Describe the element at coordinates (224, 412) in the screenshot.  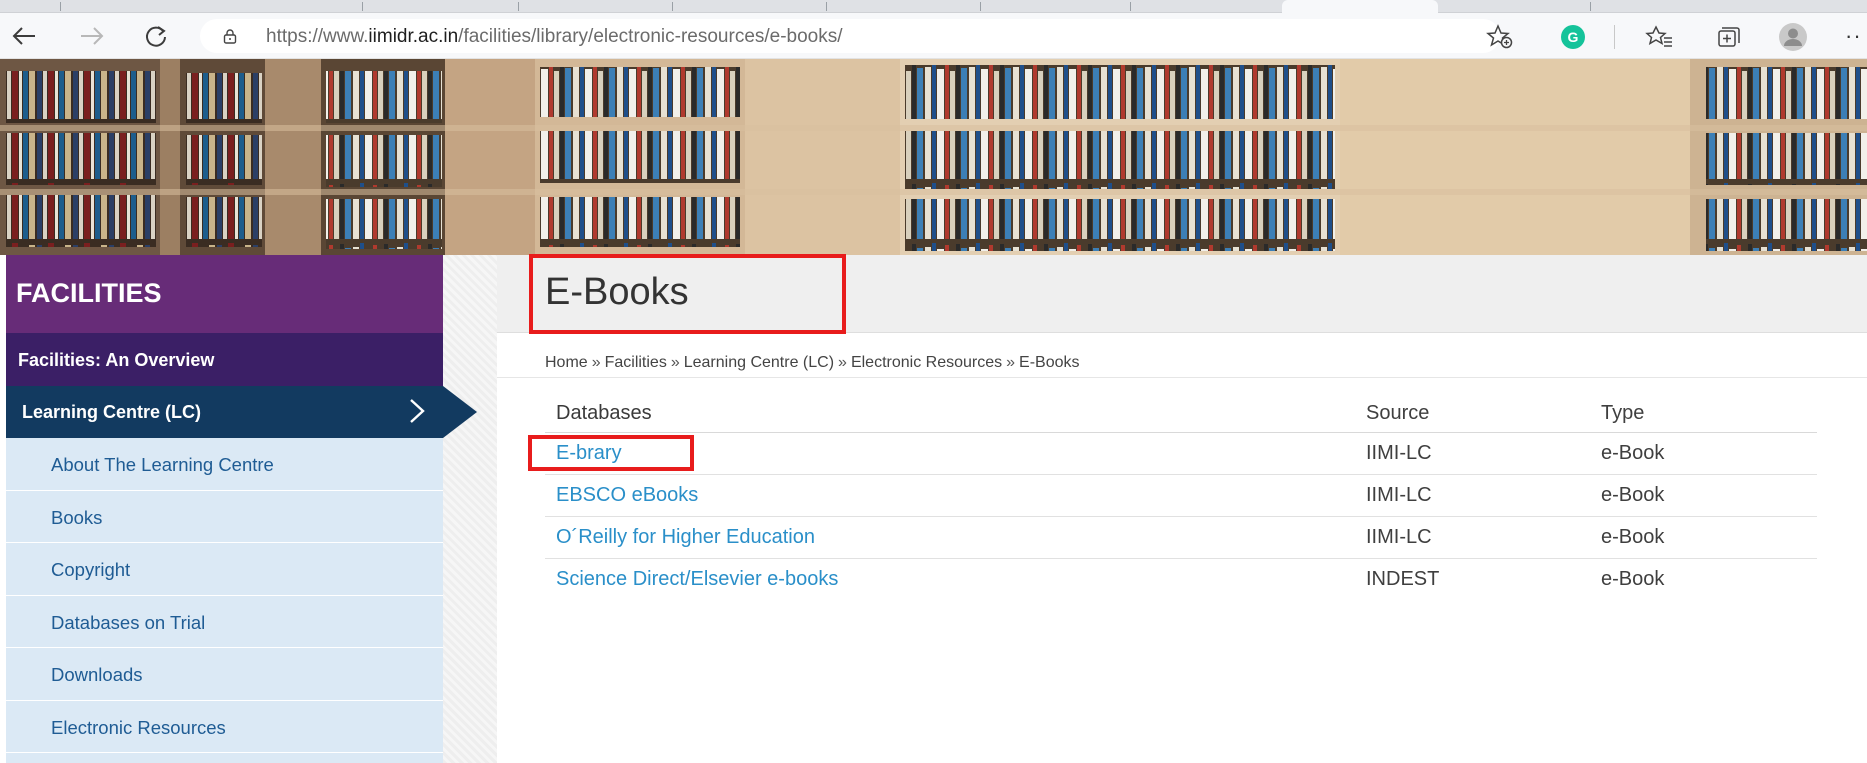
I see `sidebar-item-learning-centre: Learning Centre (LC)` at that location.